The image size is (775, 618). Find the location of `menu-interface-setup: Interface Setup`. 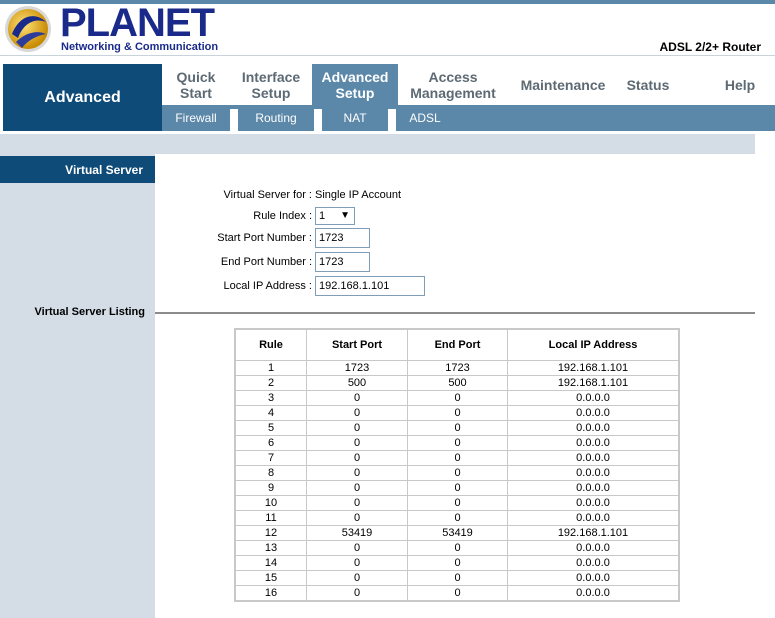

menu-interface-setup: Interface Setup is located at coordinates (271, 84).